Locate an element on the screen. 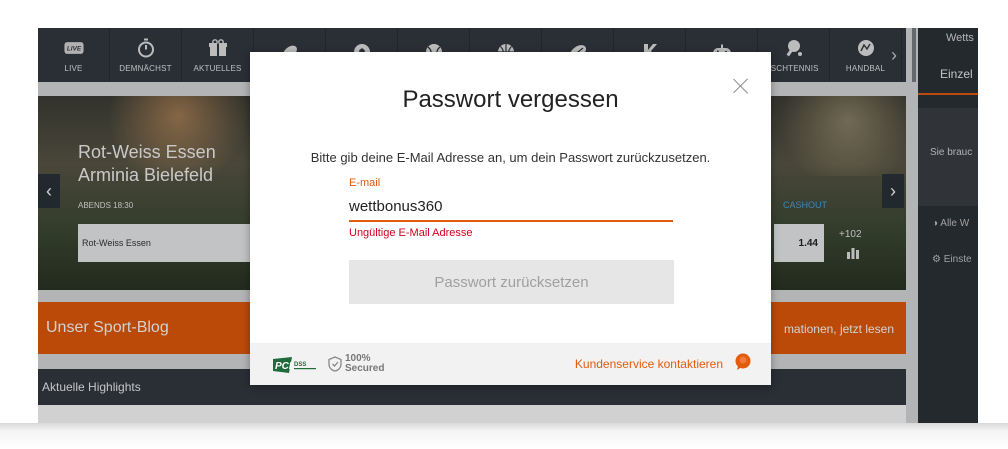 Image resolution: width=1008 pixels, height=449 pixels. customer-service-link: Kundenservice kontaktieren is located at coordinates (649, 364).